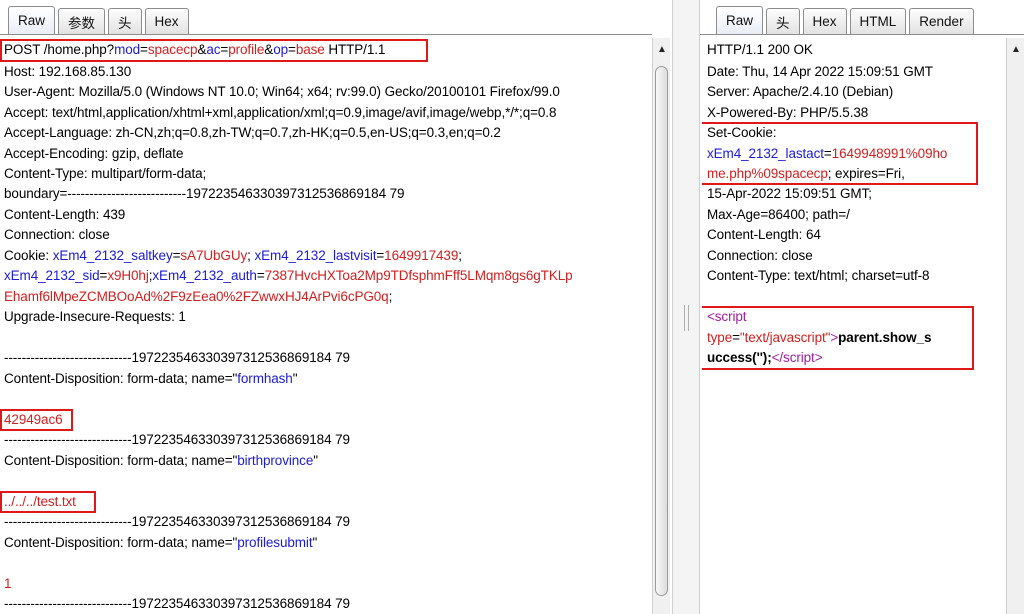 This screenshot has width=1024, height=614. What do you see at coordinates (33, 419) in the screenshot?
I see `formhash-value: 42949ac6` at bounding box center [33, 419].